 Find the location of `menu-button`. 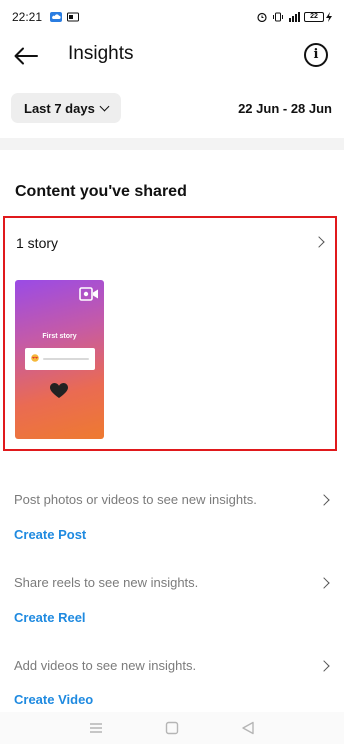

menu-button is located at coordinates (96, 728).